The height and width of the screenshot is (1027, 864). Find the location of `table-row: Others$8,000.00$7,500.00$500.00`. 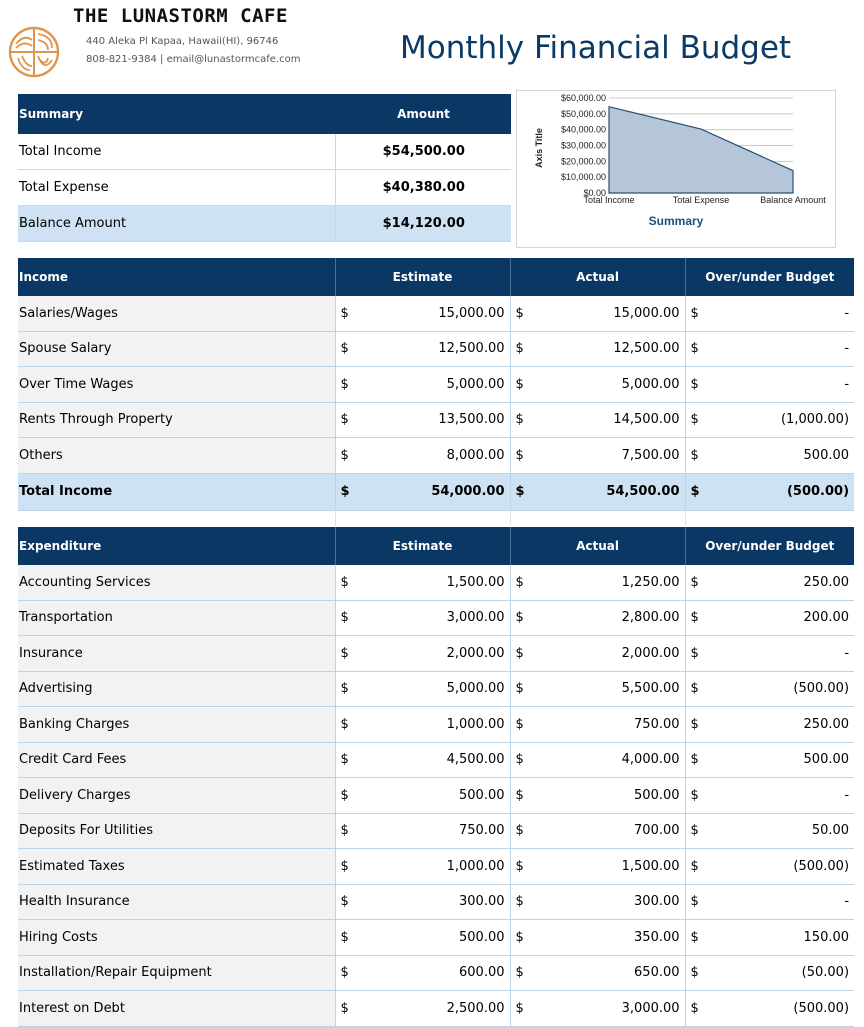

table-row: Others$8,000.00$7,500.00$500.00 is located at coordinates (436, 456).